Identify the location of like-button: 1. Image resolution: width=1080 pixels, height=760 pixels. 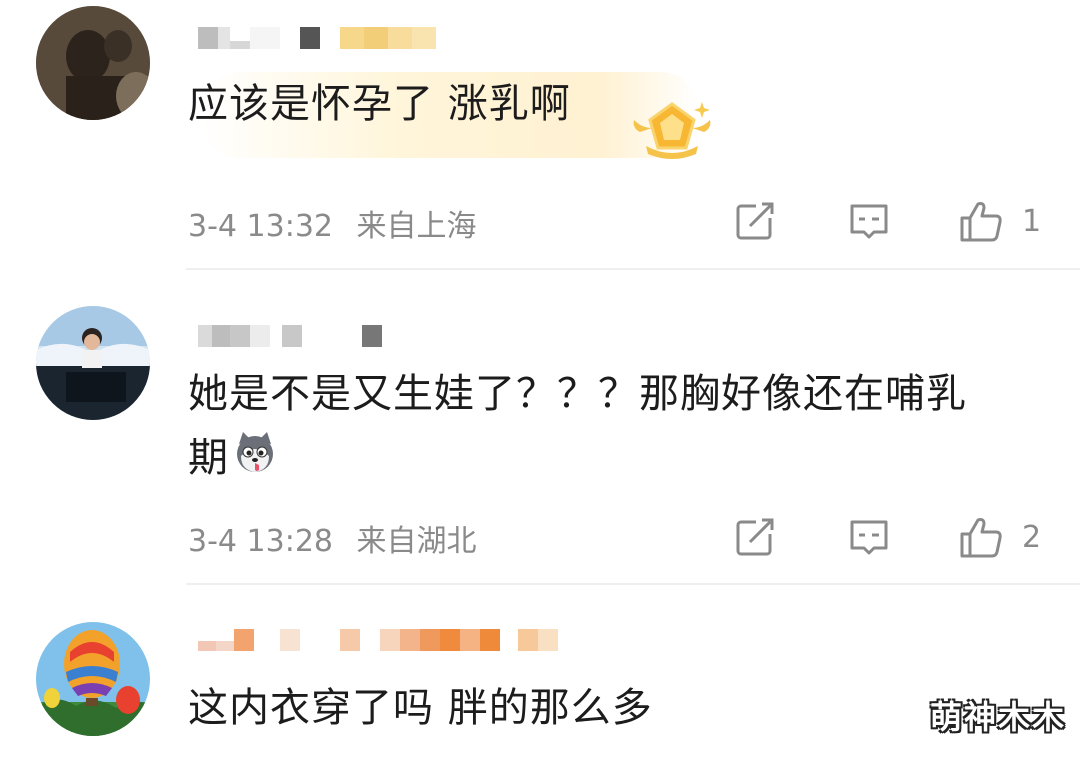
(999, 221).